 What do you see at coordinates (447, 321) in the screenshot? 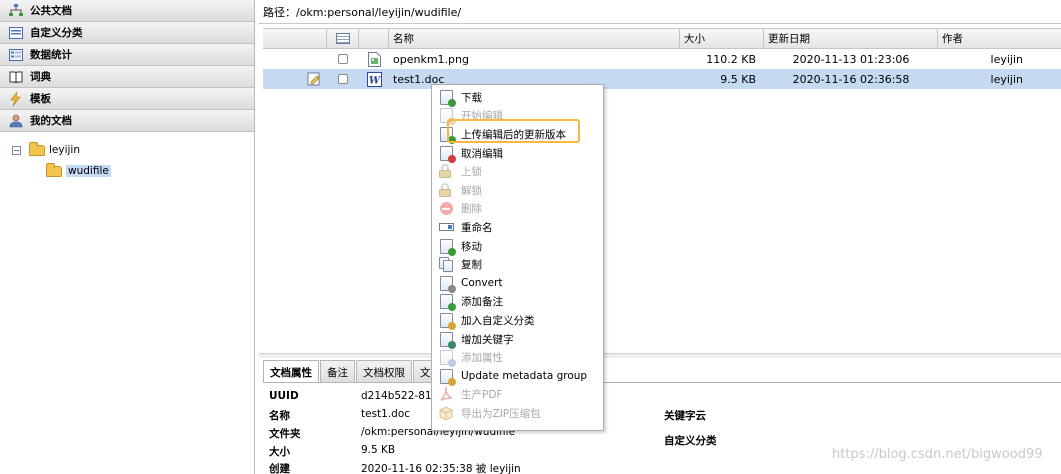
I see `add-category-icon` at bounding box center [447, 321].